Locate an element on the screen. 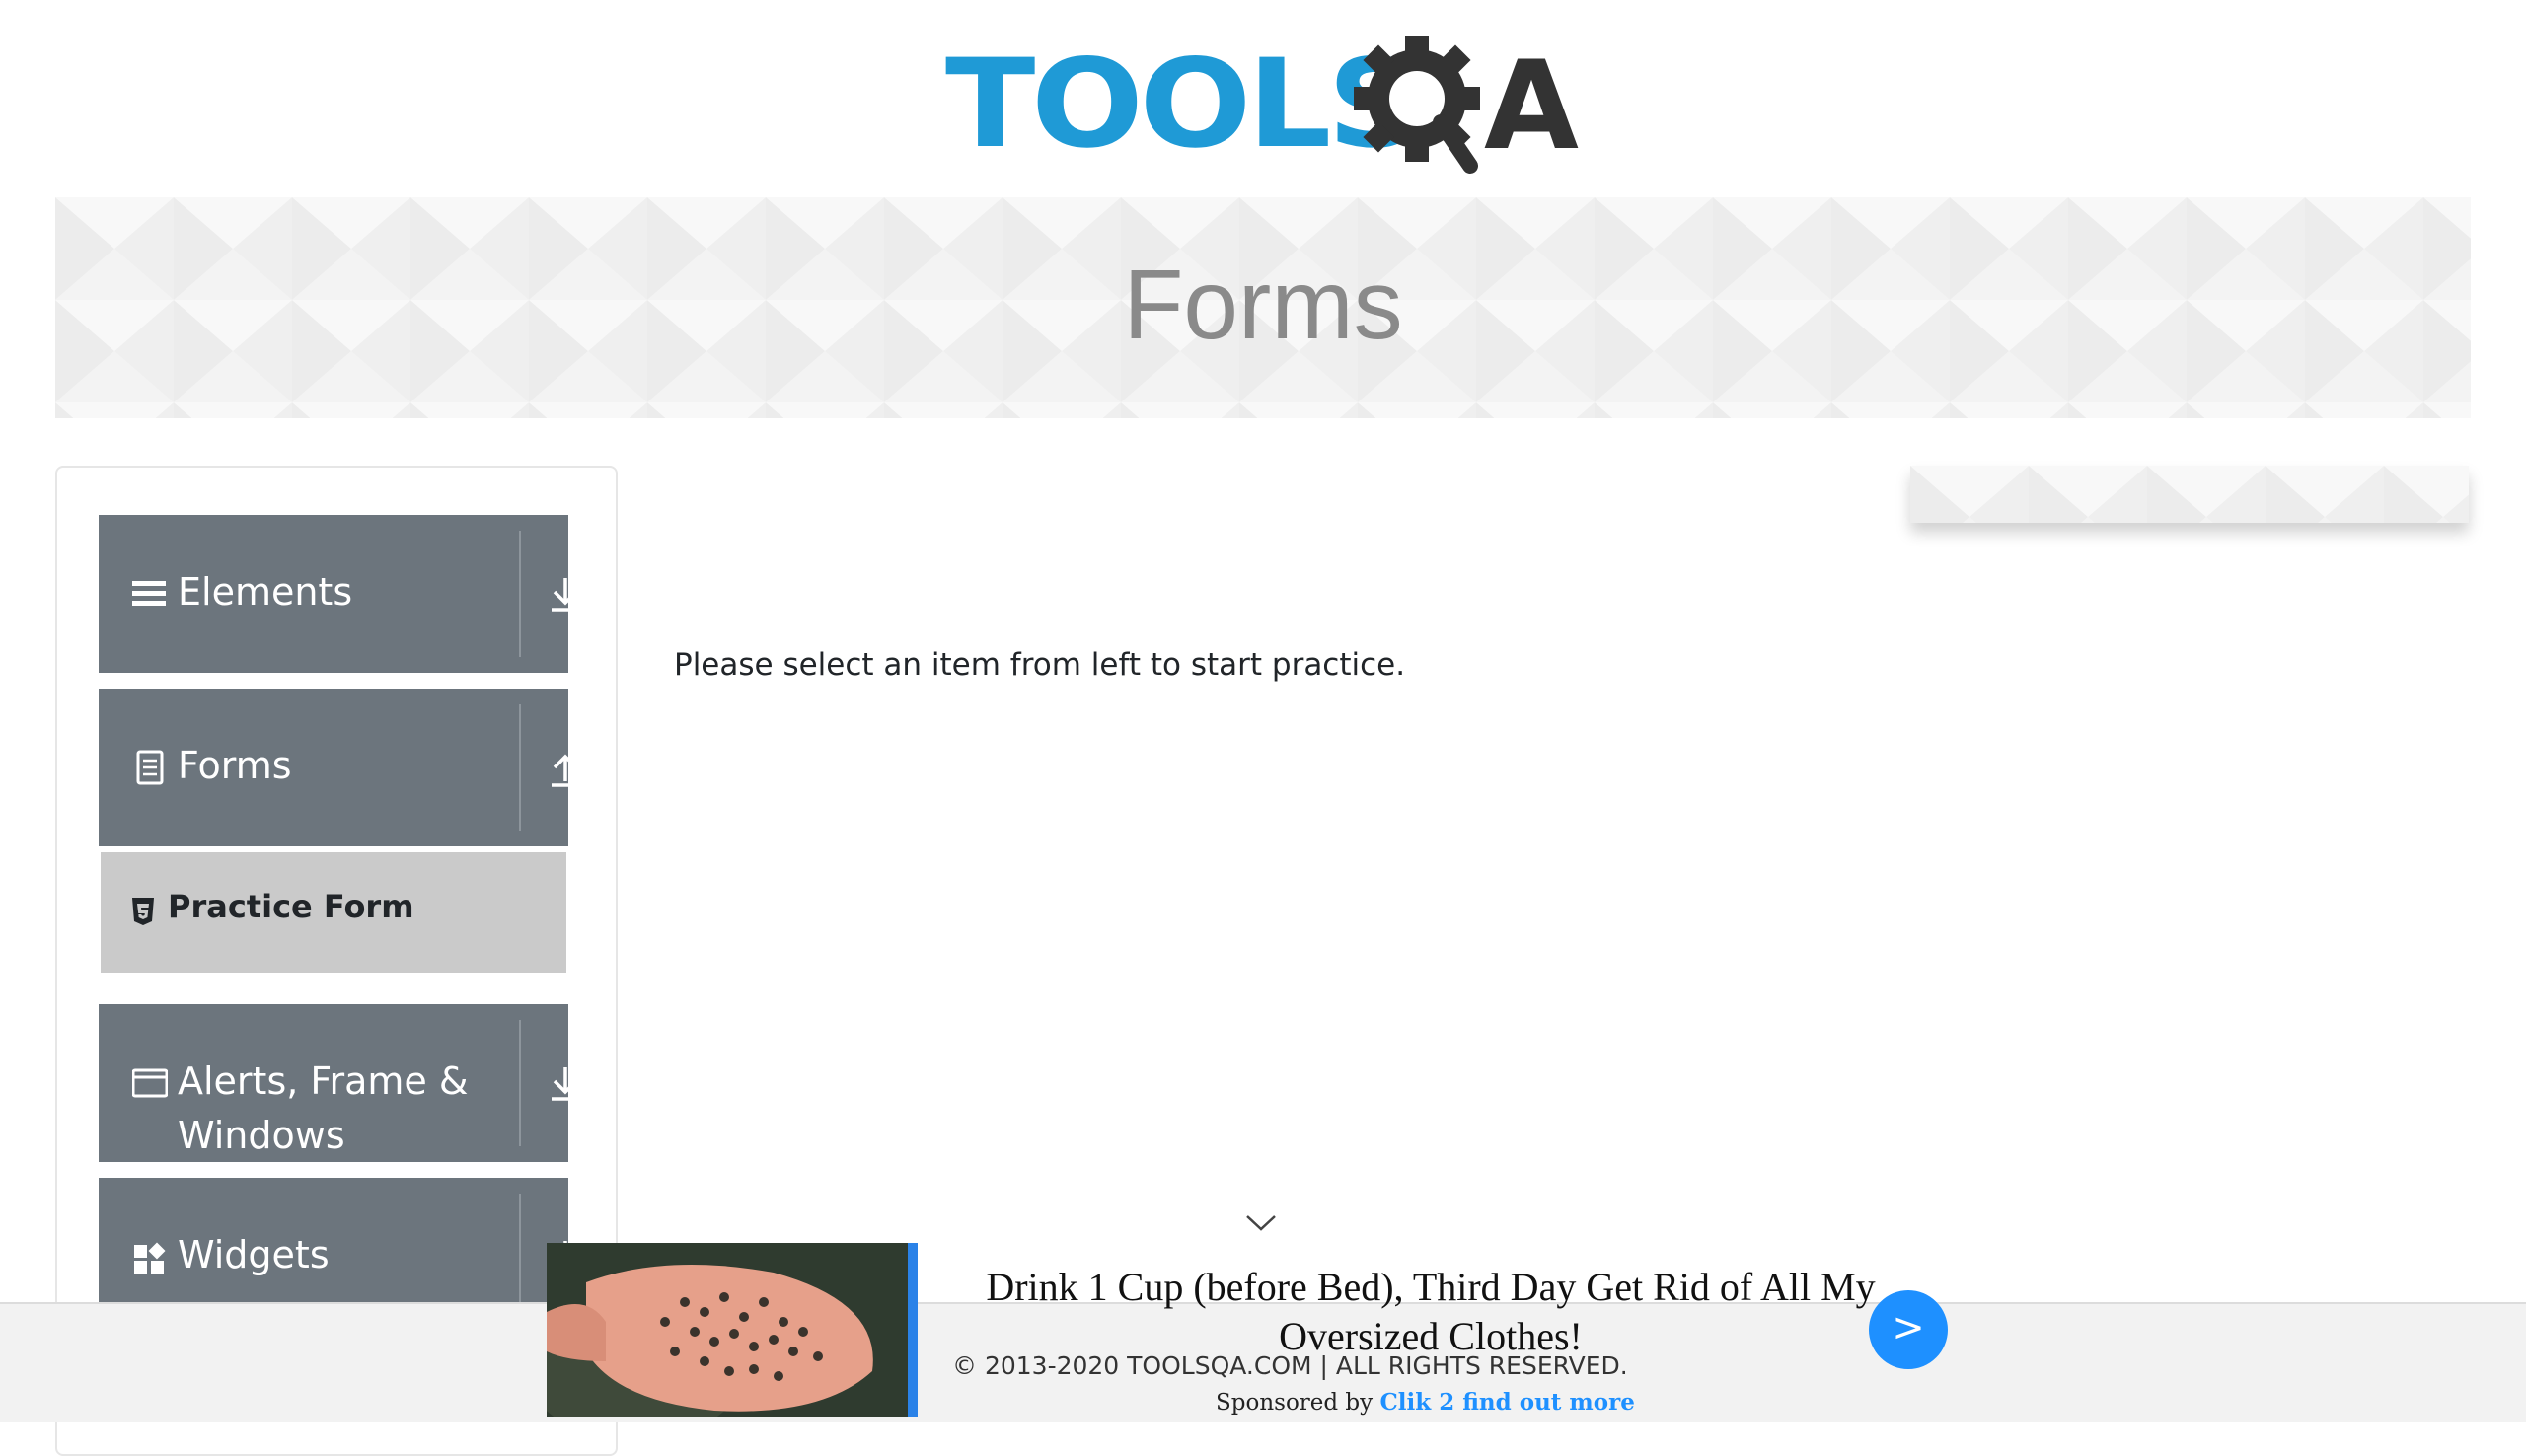  widgets-icon is located at coordinates (150, 1258).